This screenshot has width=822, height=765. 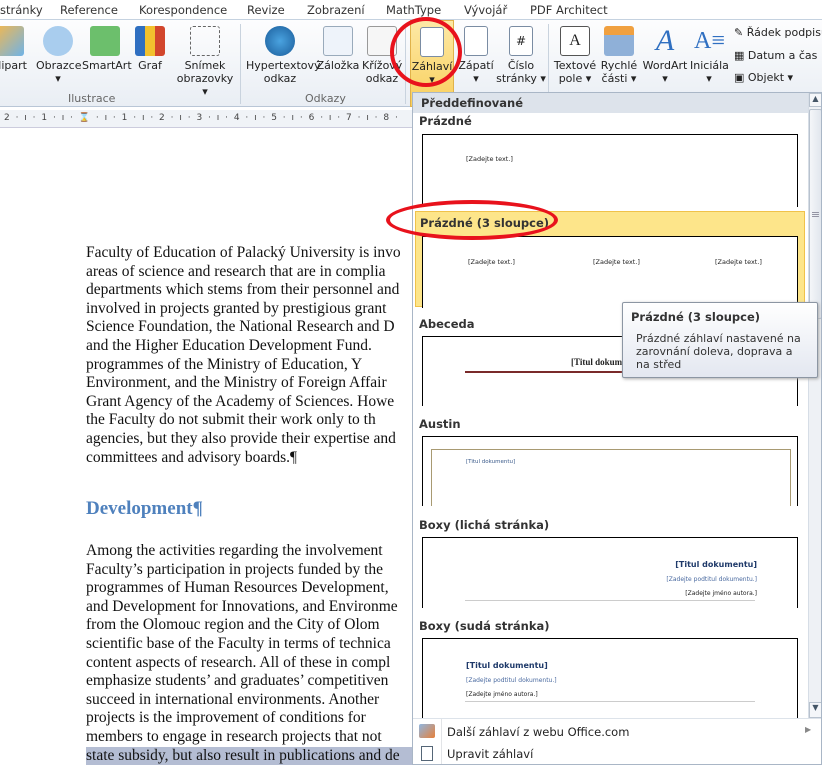 I want to click on button-label: Textové pole, so click(x=575, y=72).